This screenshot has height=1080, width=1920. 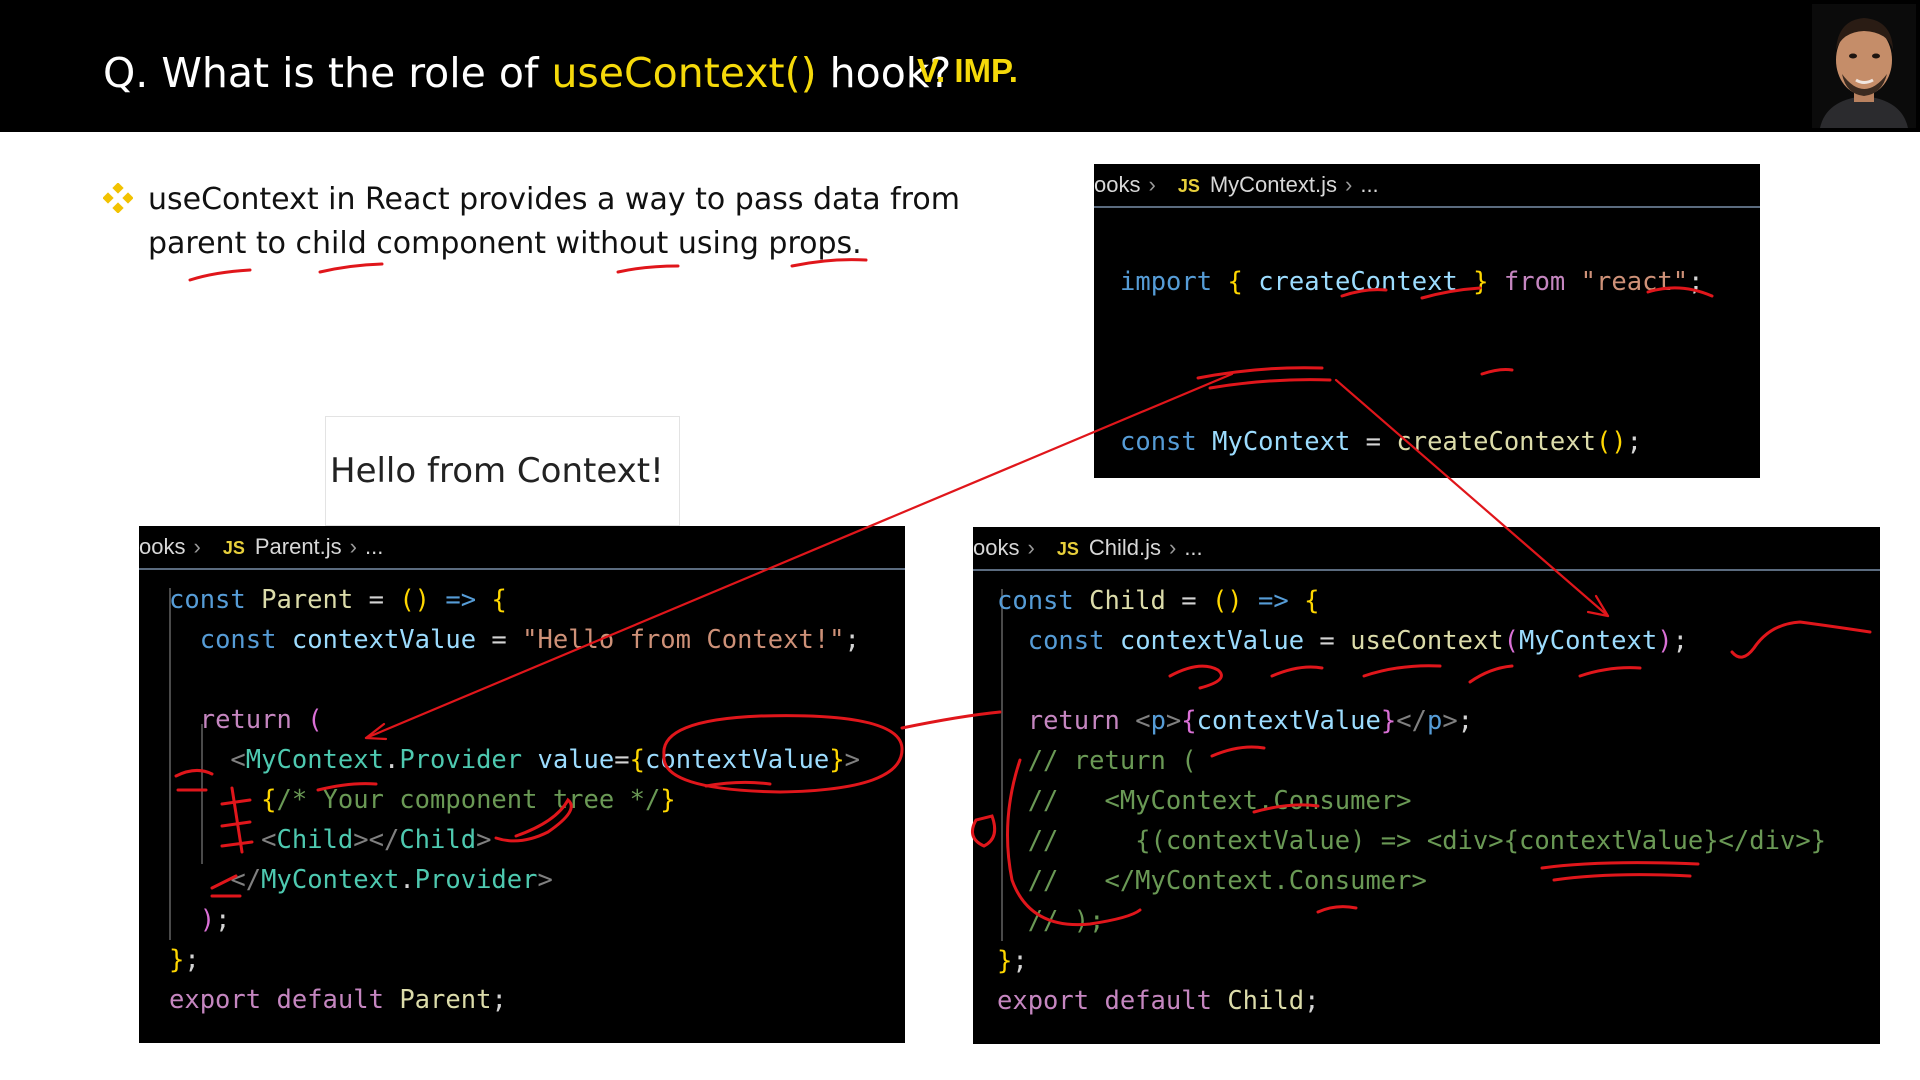 I want to click on diamond-bullet-icon, so click(x=118, y=198).